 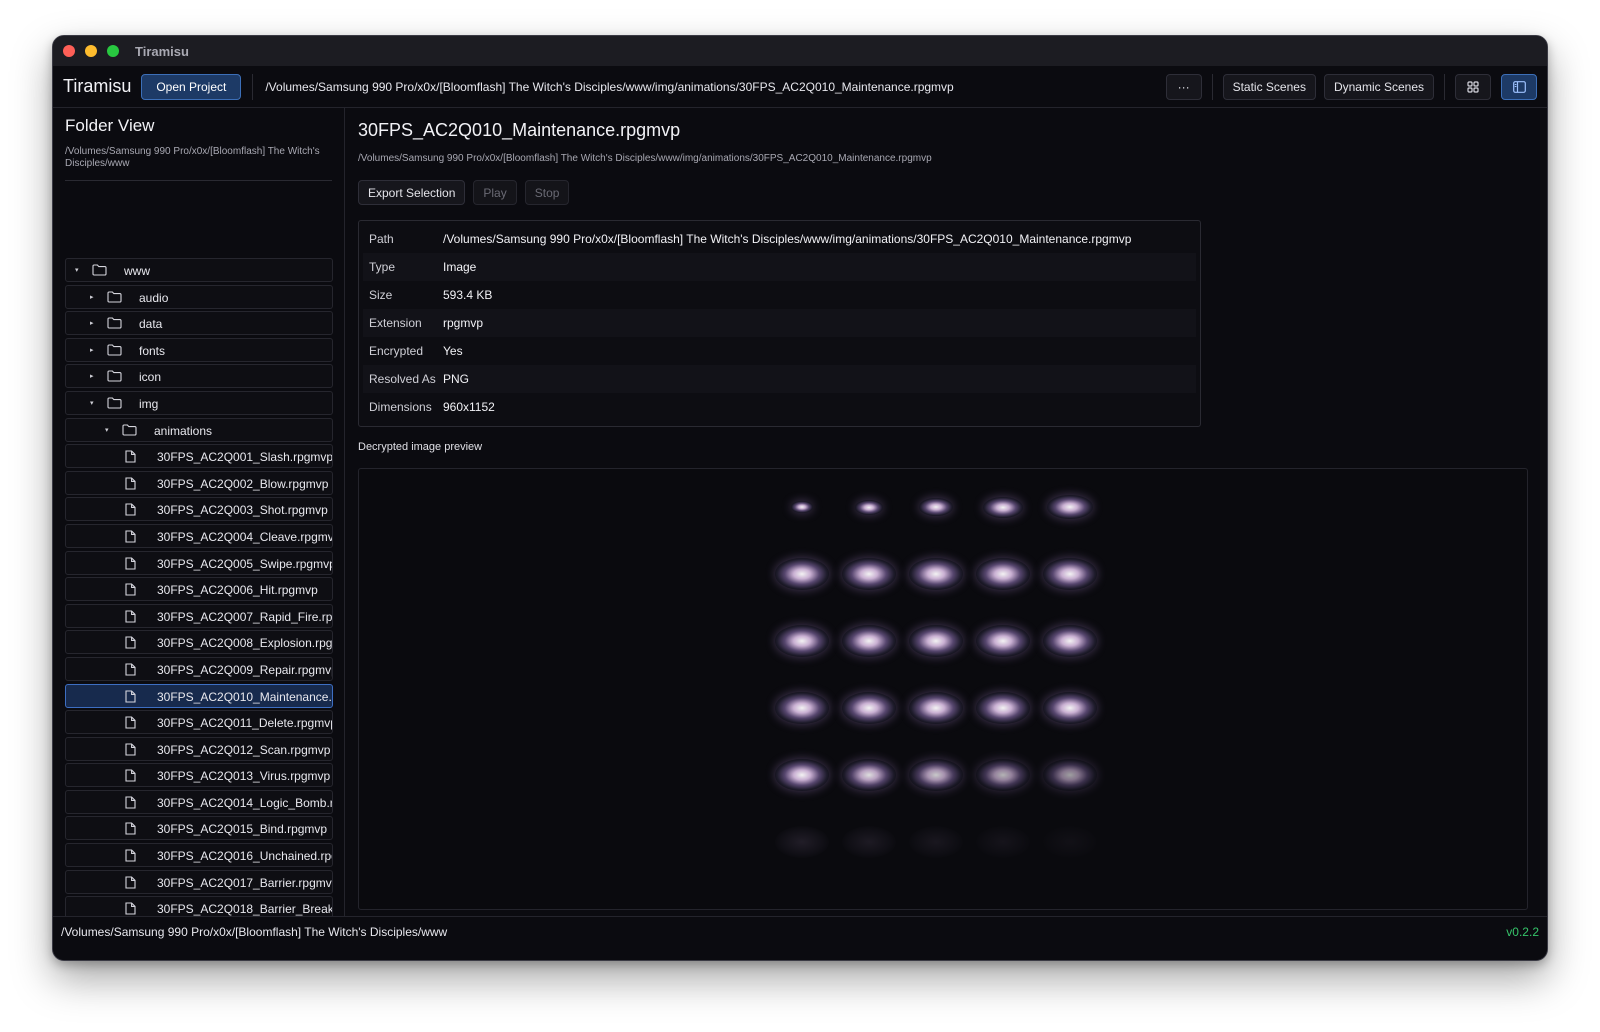 What do you see at coordinates (199, 589) in the screenshot?
I see `file-tree-item: 30FPS_AC2Q006_Hit.rpgmvp` at bounding box center [199, 589].